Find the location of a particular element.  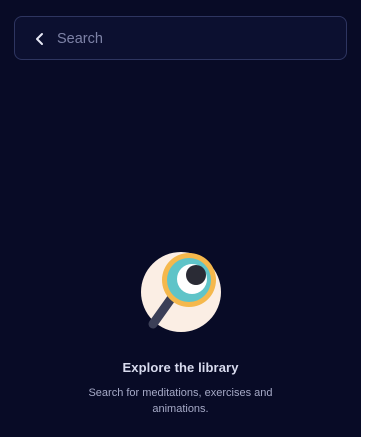

chevron-left-icon is located at coordinates (39, 39).